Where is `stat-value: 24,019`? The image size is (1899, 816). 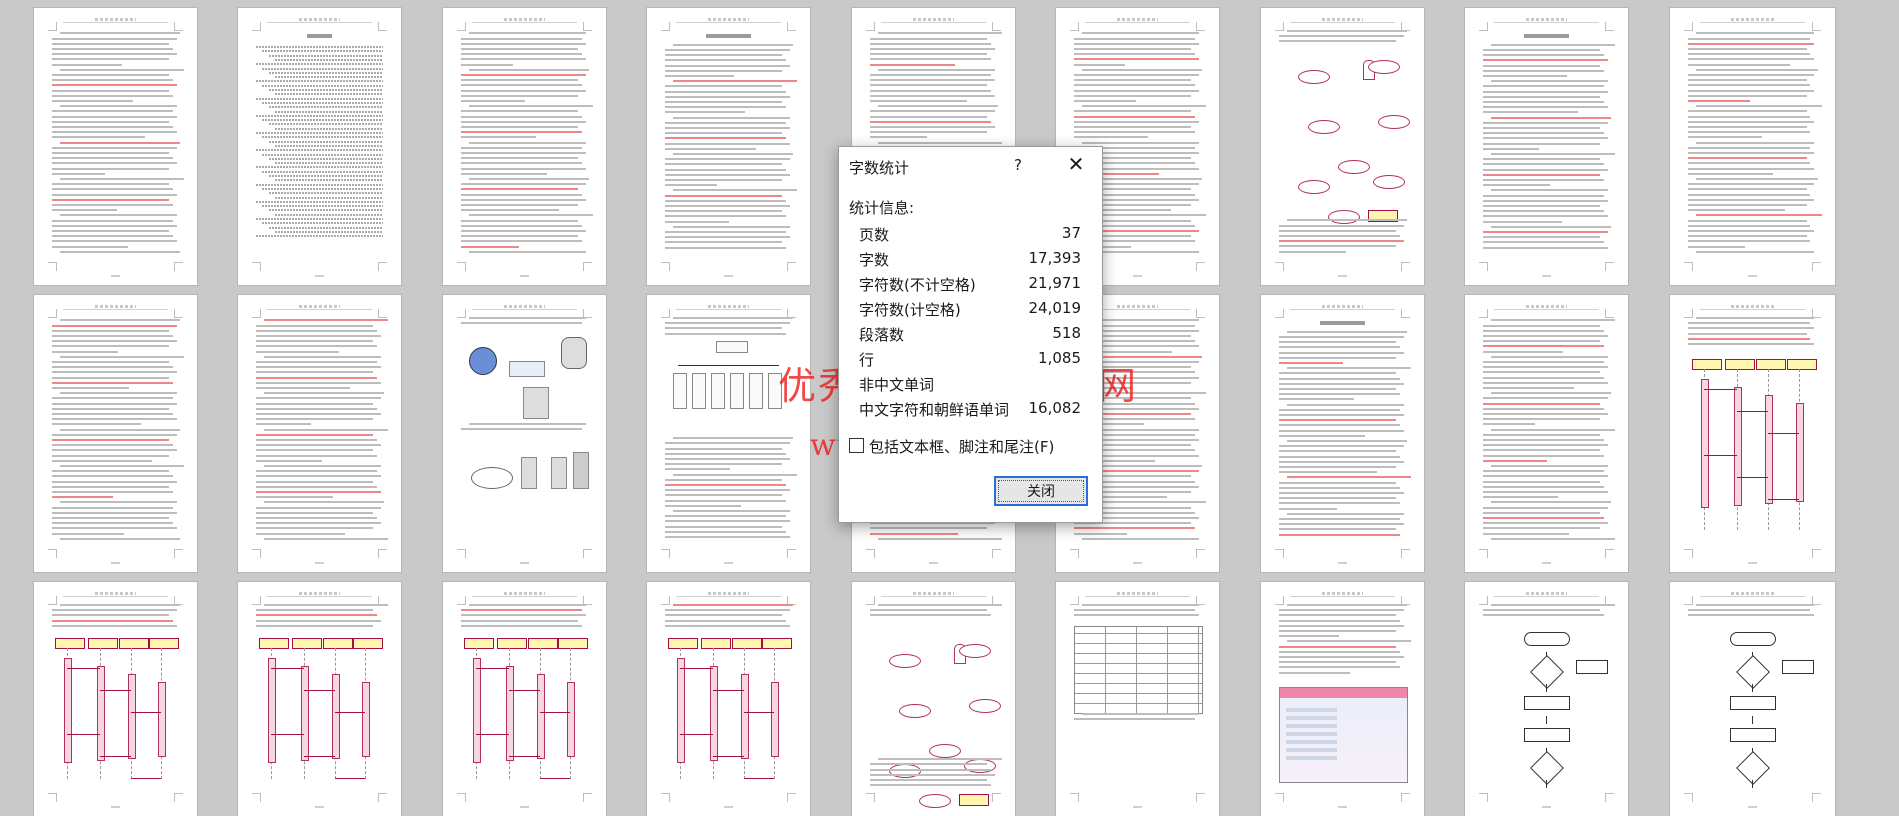
stat-value: 24,019 is located at coordinates (1055, 308).